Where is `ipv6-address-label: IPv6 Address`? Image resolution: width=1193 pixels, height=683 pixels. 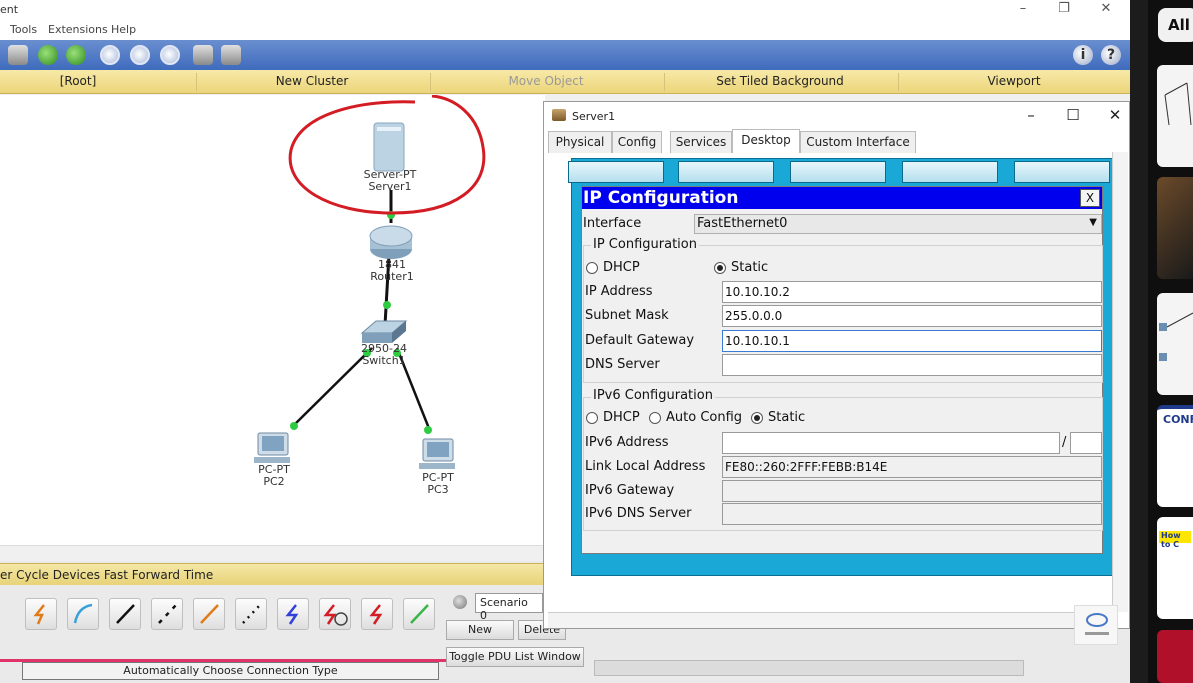
ipv6-address-label: IPv6 Address is located at coordinates (627, 442).